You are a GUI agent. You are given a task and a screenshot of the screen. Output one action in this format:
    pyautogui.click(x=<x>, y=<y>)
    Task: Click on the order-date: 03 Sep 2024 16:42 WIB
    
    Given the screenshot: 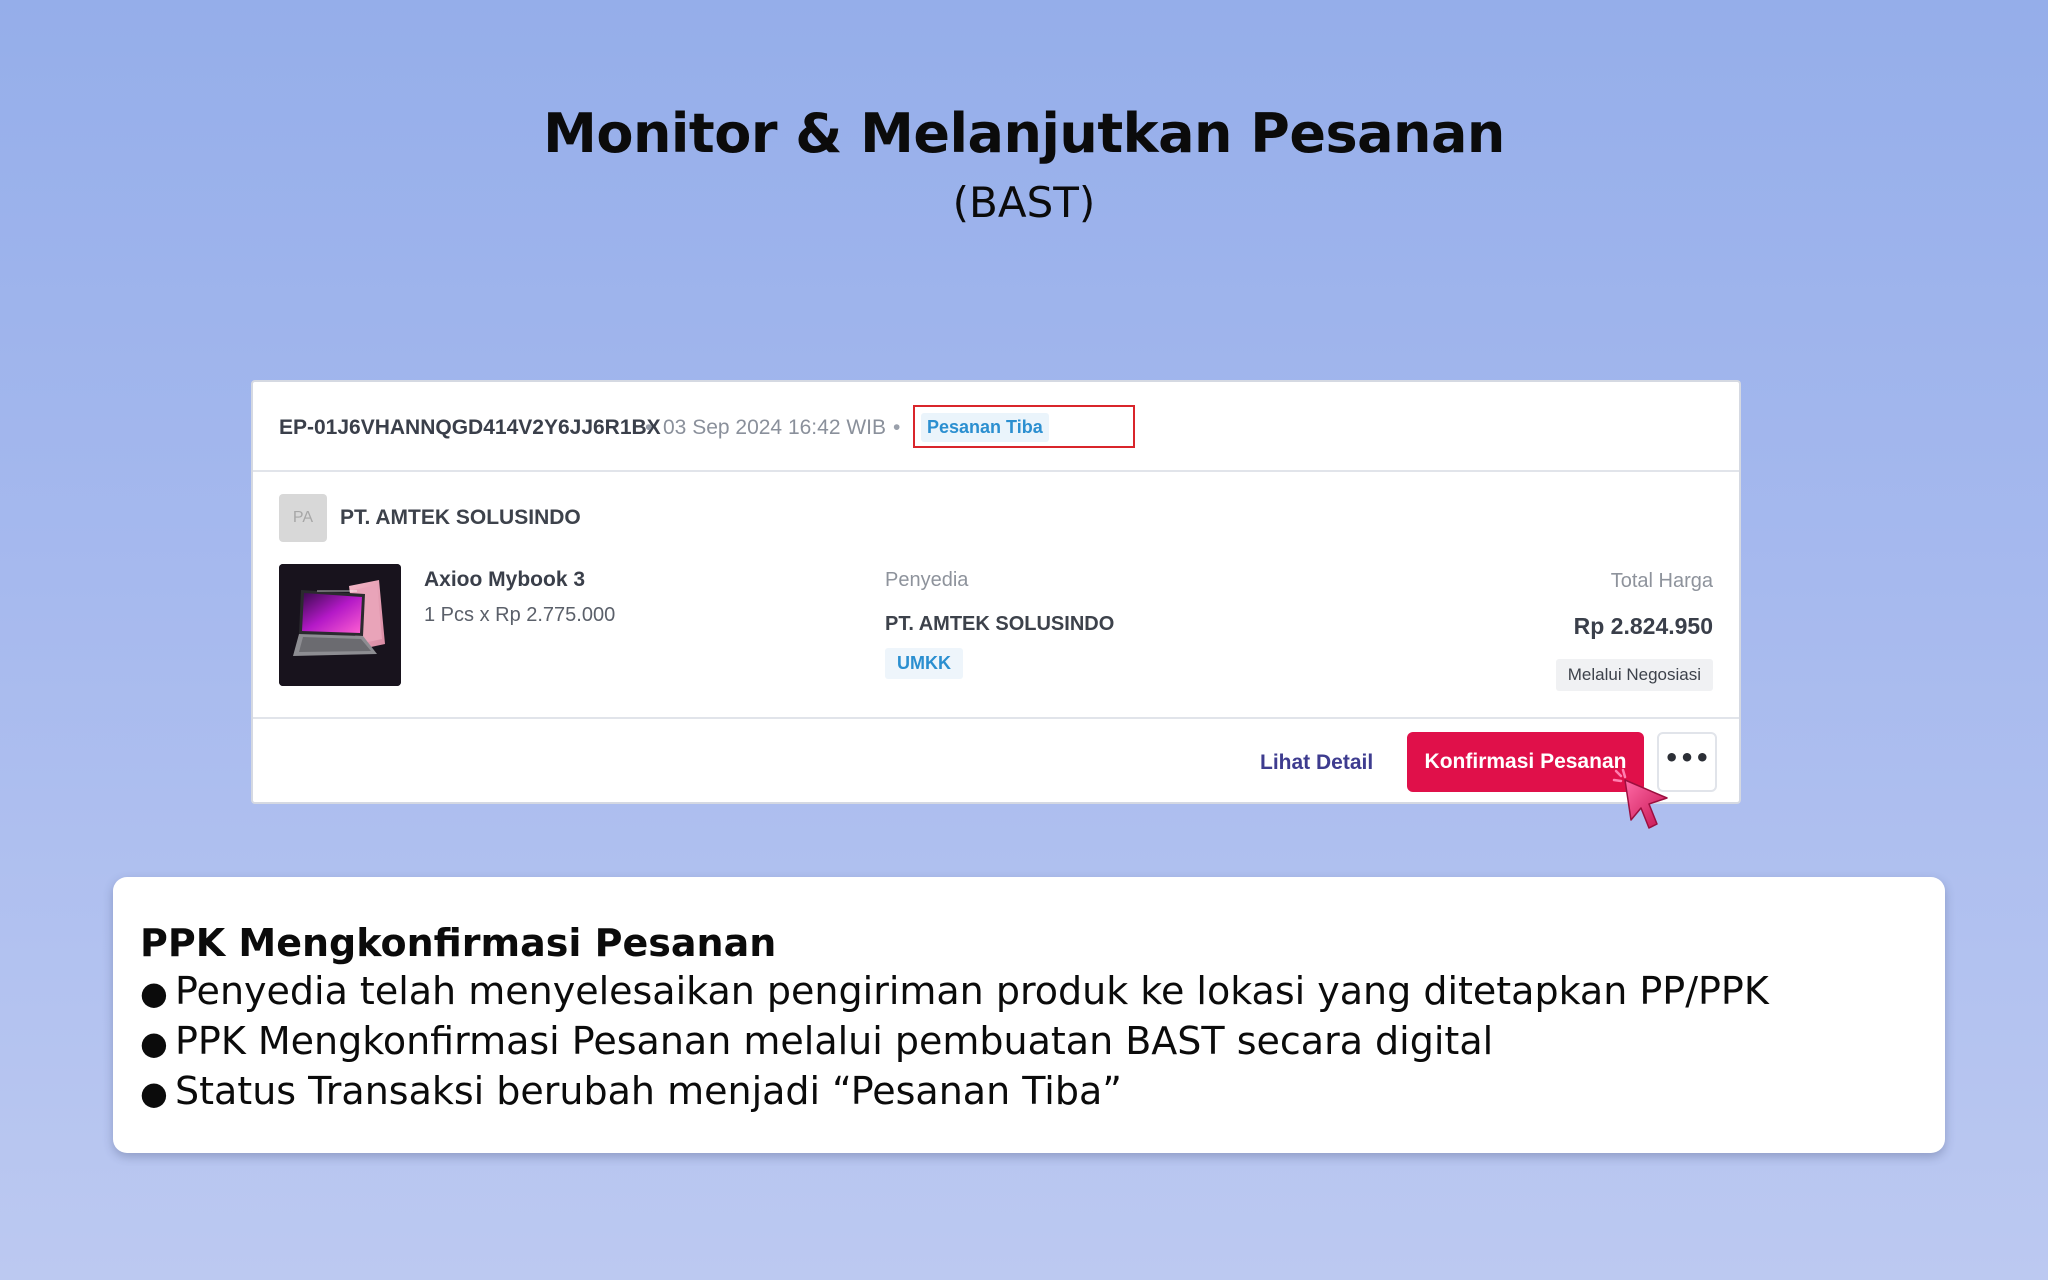 What is the action you would take?
    pyautogui.click(x=774, y=427)
    